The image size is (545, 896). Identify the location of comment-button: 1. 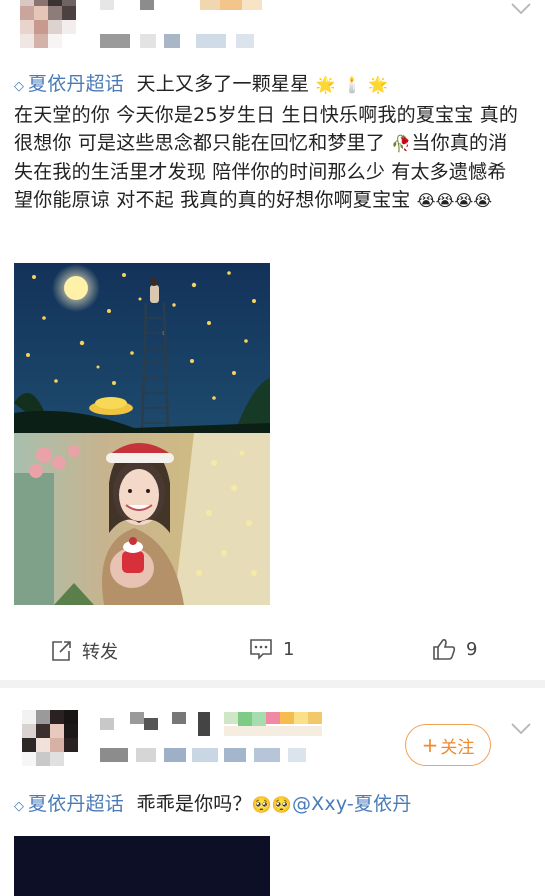
(271, 649).